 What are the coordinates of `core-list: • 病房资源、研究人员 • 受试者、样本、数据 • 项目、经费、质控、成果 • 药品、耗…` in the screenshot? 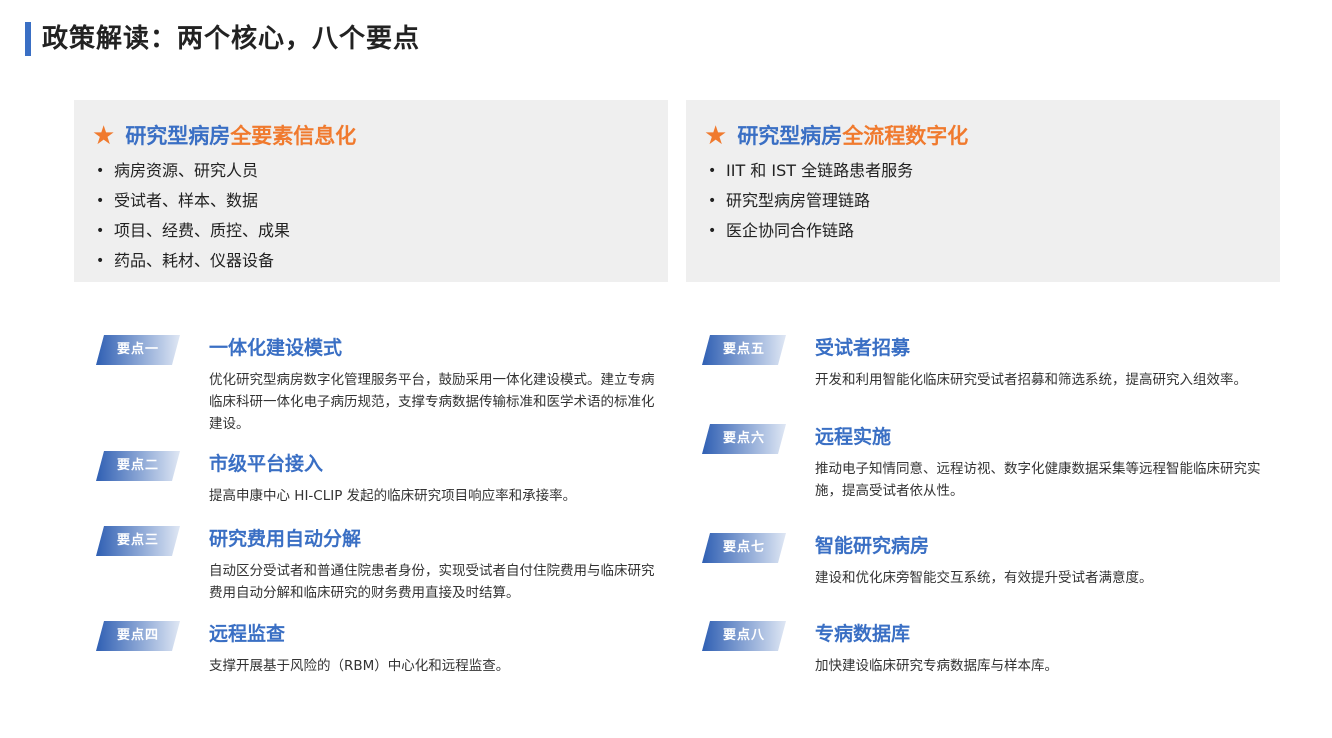 It's located at (380, 216).